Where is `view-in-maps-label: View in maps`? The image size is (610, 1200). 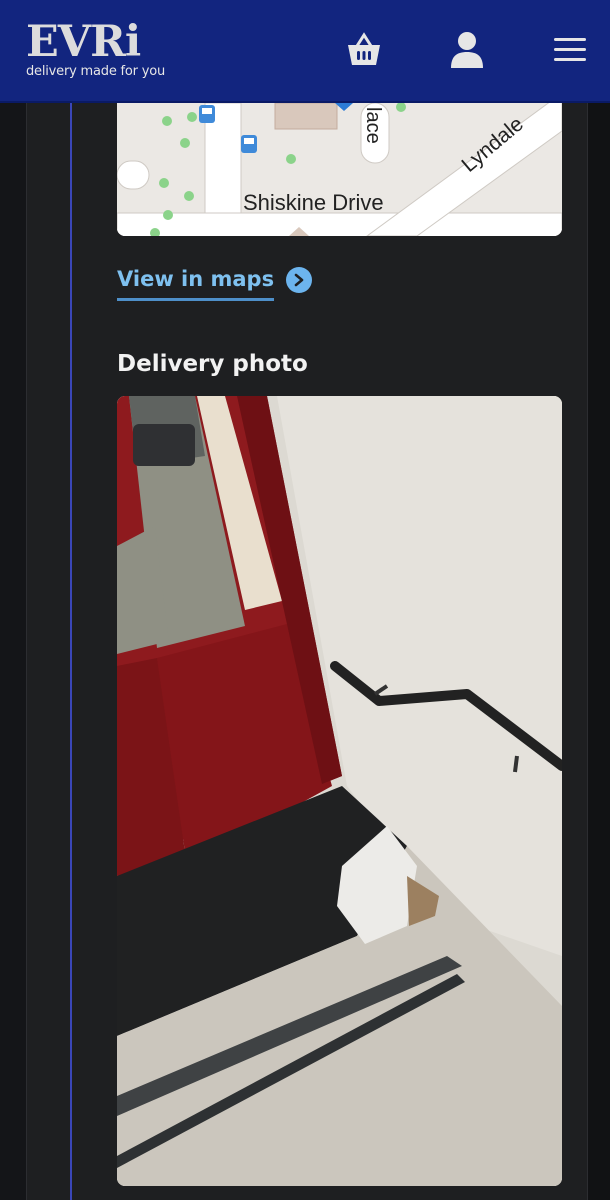 view-in-maps-label: View in maps is located at coordinates (196, 283).